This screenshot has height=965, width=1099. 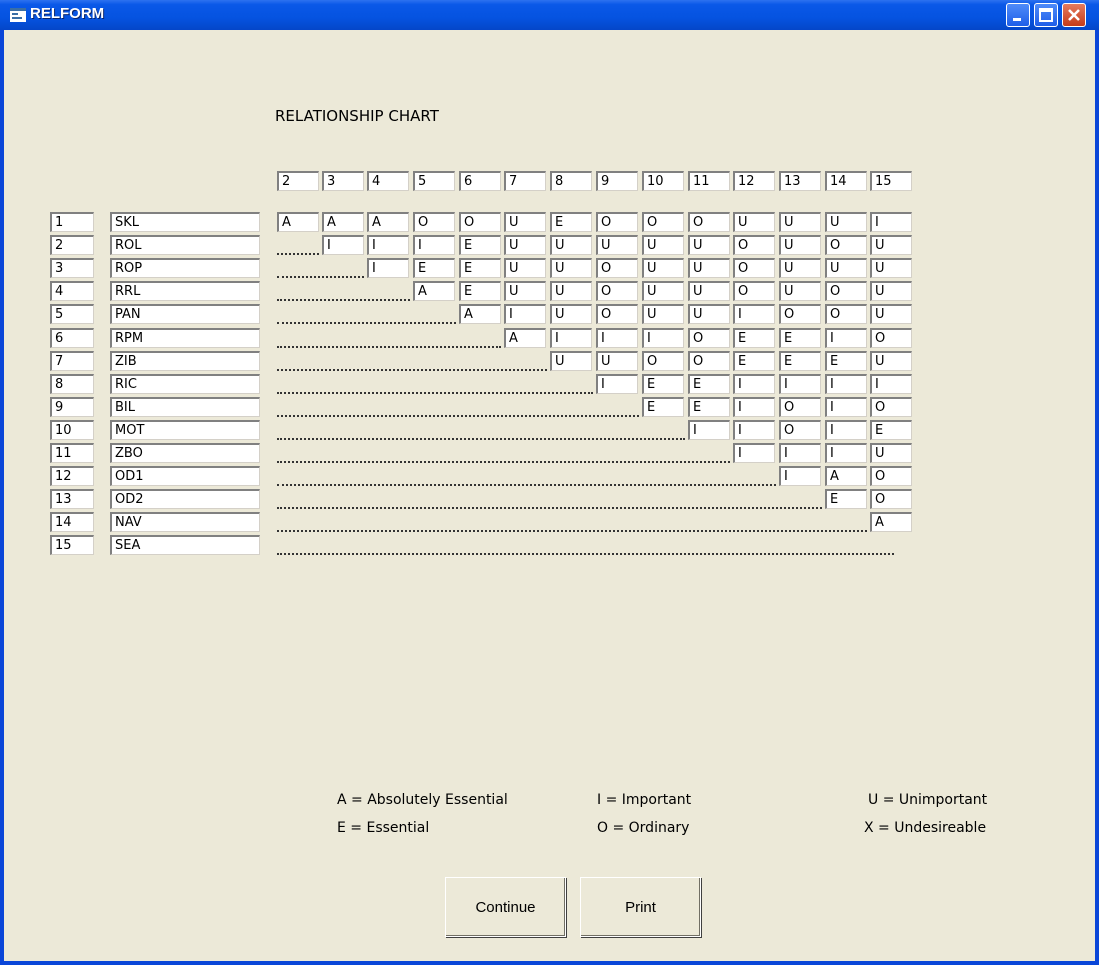 What do you see at coordinates (846, 181) in the screenshot?
I see `column-header-14: 14` at bounding box center [846, 181].